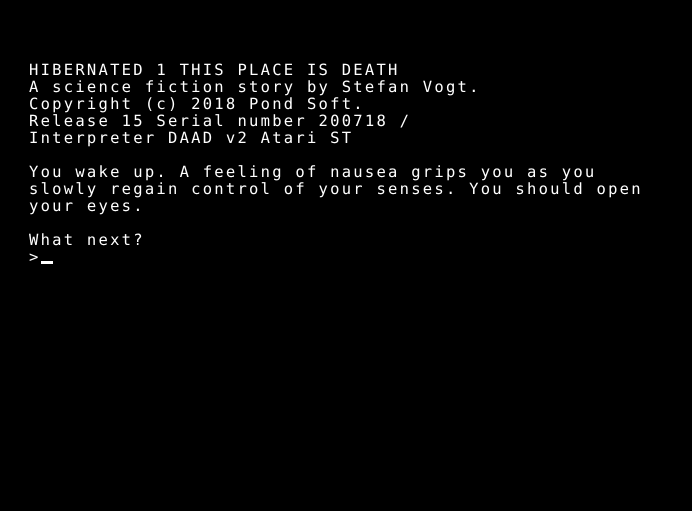  What do you see at coordinates (255, 87) in the screenshot?
I see `banner-byline: A science fiction story by Stefan Vogt.` at bounding box center [255, 87].